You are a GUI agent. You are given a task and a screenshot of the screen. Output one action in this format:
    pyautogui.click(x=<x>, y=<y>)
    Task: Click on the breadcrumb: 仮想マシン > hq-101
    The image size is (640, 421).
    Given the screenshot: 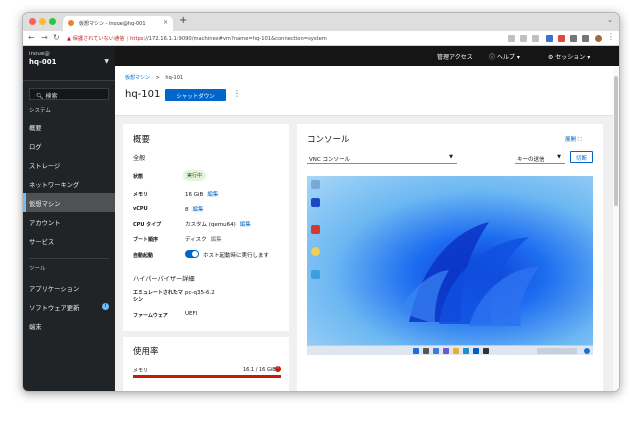 What is the action you would take?
    pyautogui.click(x=154, y=77)
    